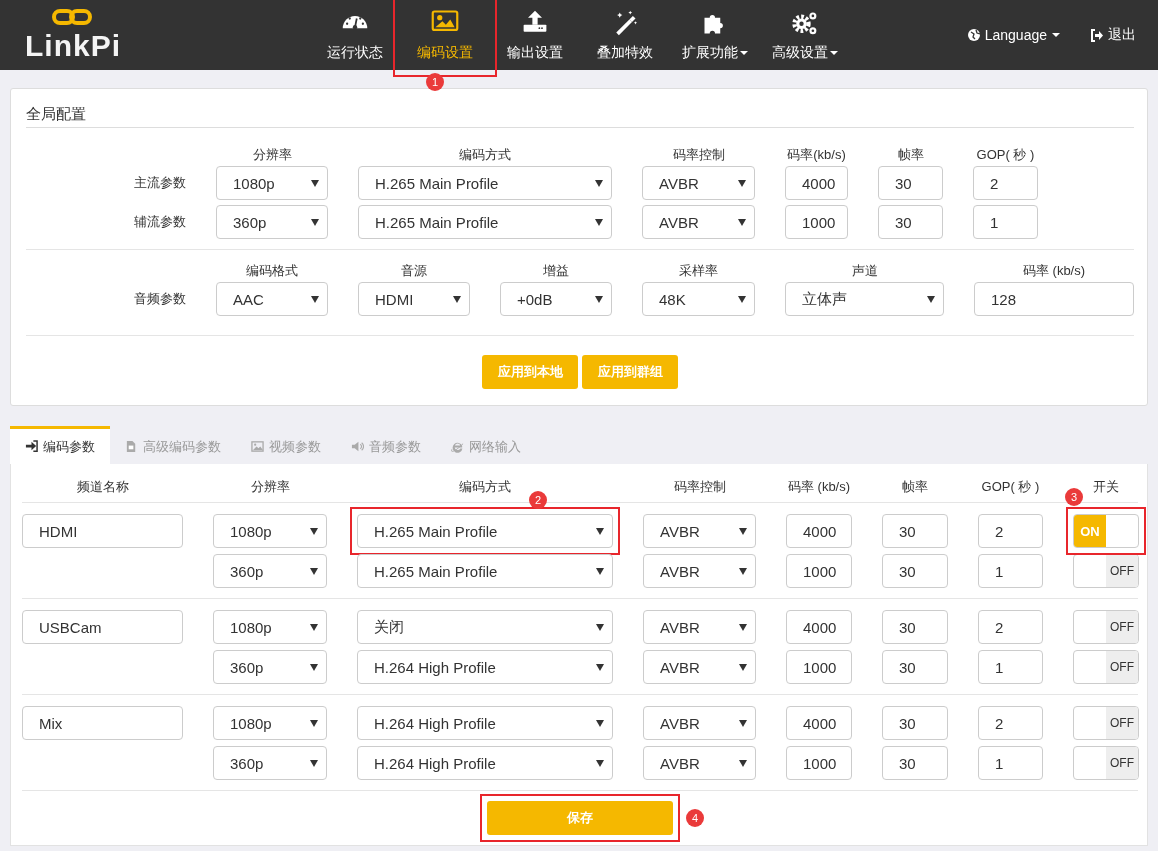 Image resolution: width=1158 pixels, height=851 pixels. I want to click on row-label: 音频参数, so click(159, 299).